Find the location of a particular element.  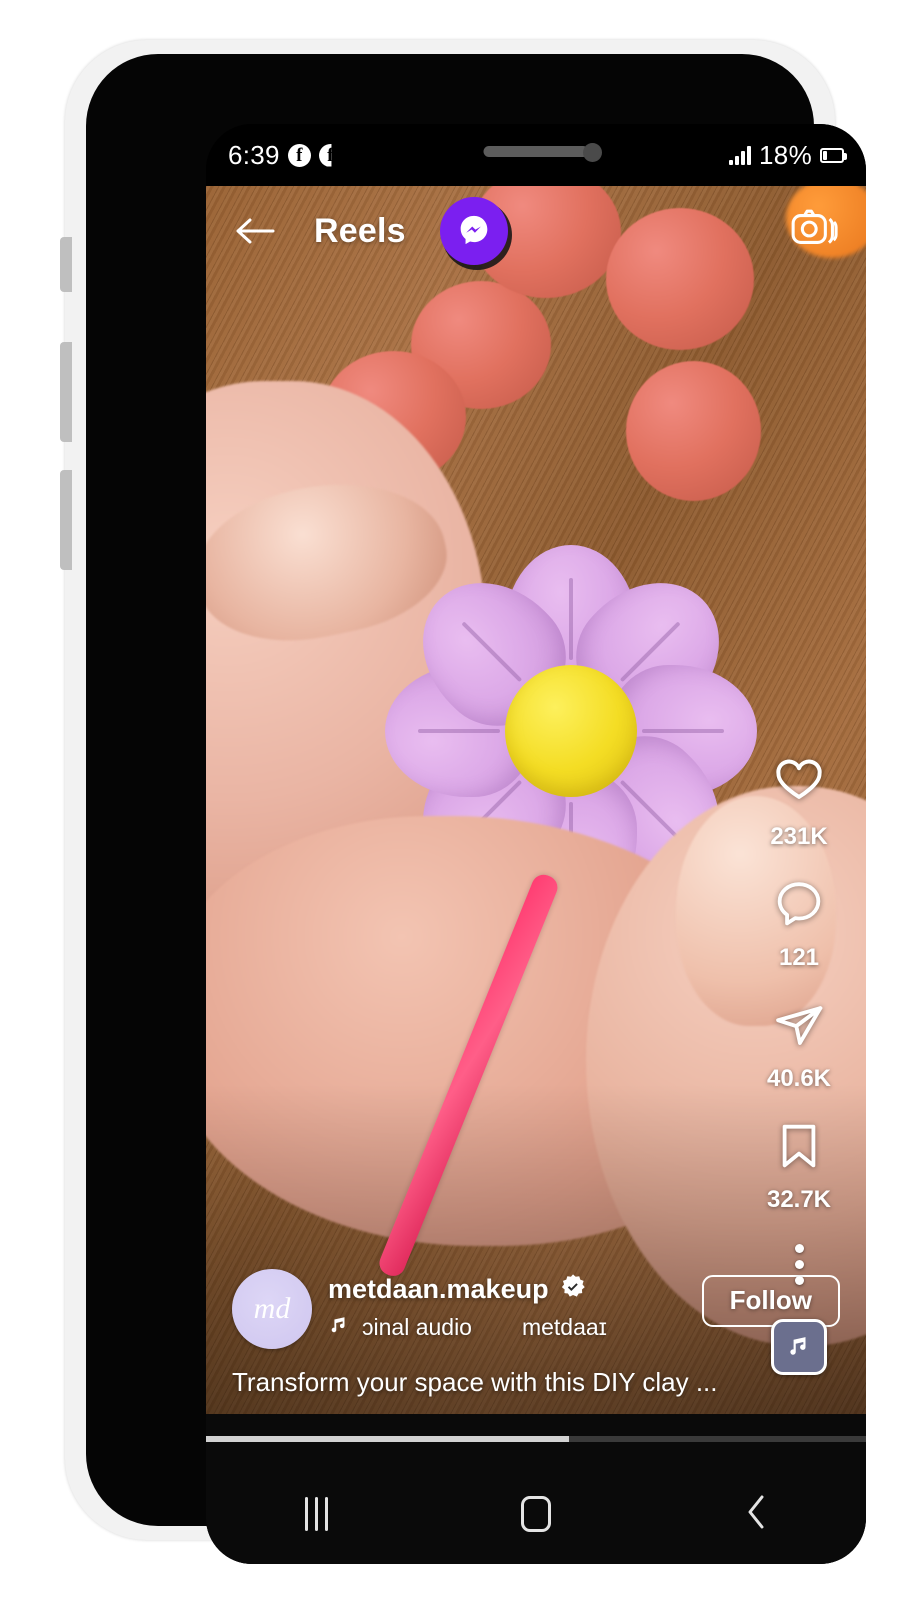

flower-center is located at coordinates (571, 731).